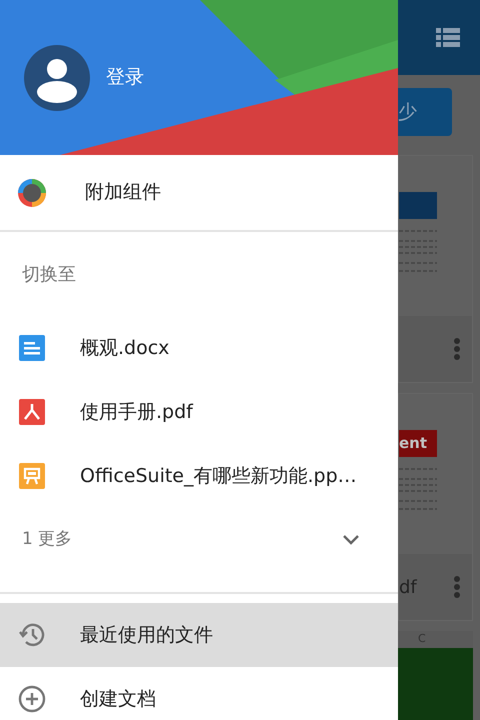 This screenshot has height=720, width=480. Describe the element at coordinates (57, 77) in the screenshot. I see `avatar-icon` at that location.